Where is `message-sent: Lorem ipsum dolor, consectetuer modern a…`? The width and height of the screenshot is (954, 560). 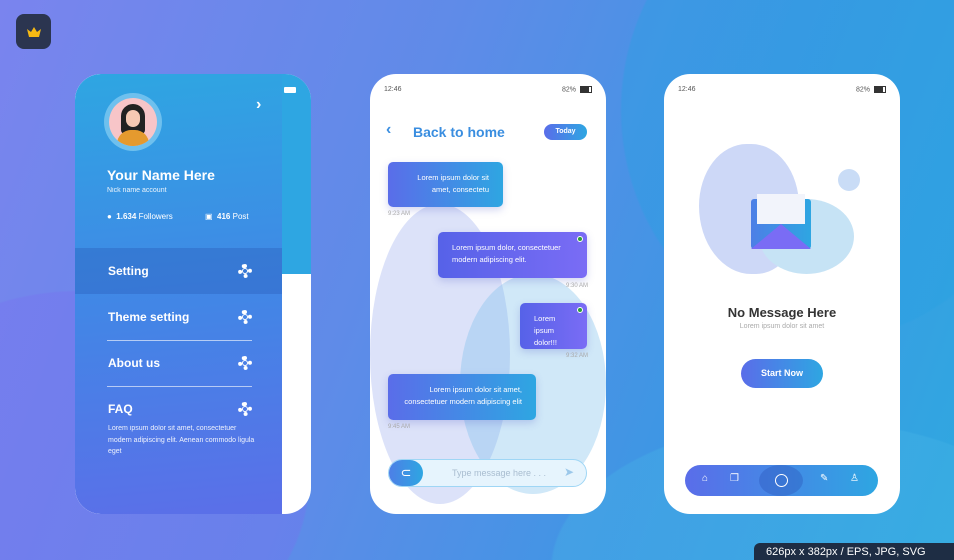
message-sent: Lorem ipsum dolor, consectetuer modern a… is located at coordinates (512, 255).